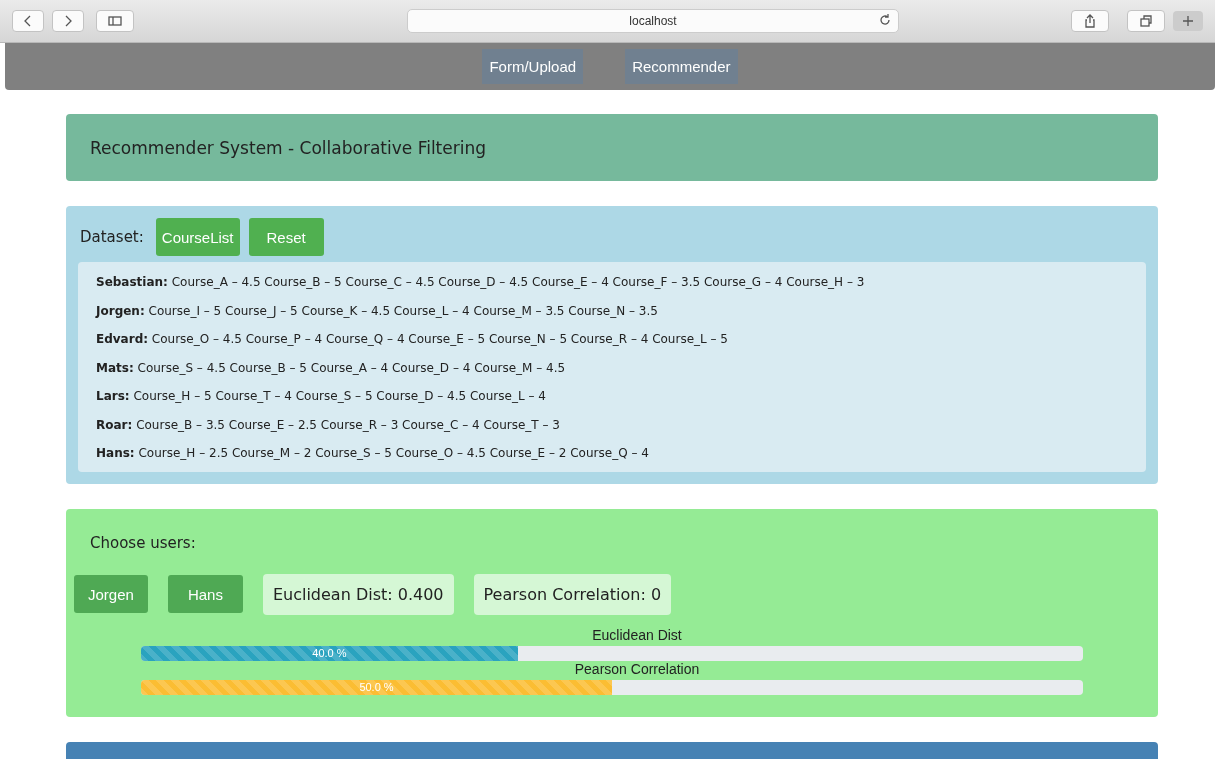  Describe the element at coordinates (28, 21) in the screenshot. I see `back-button` at that location.